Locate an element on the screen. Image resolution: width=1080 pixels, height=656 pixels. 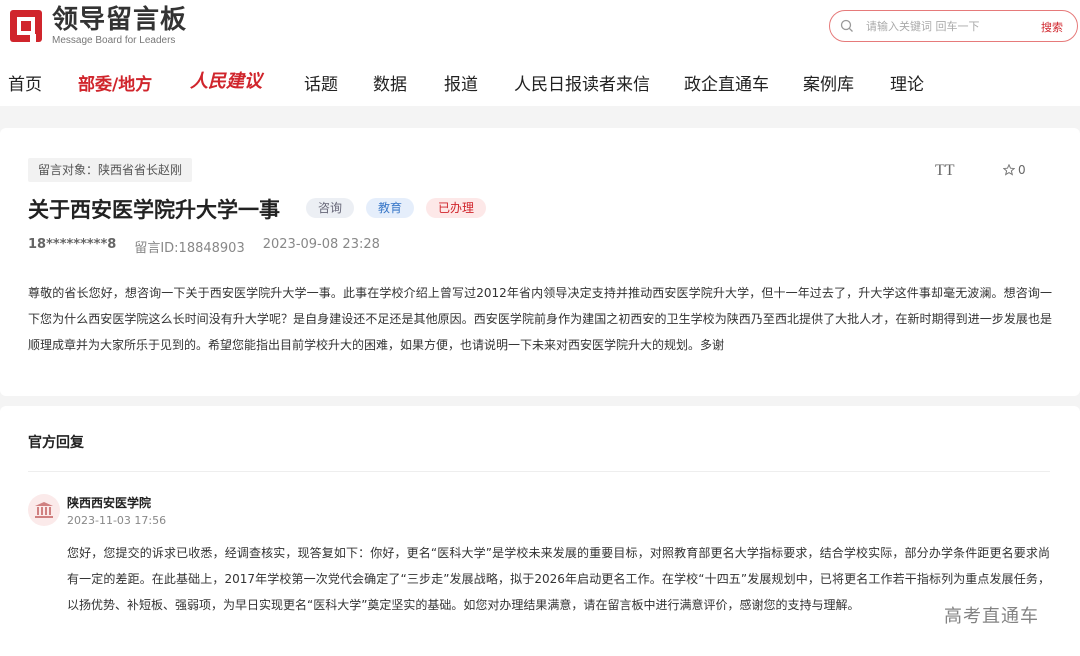
logo-title: 领导留言板 is located at coordinates (120, 20).